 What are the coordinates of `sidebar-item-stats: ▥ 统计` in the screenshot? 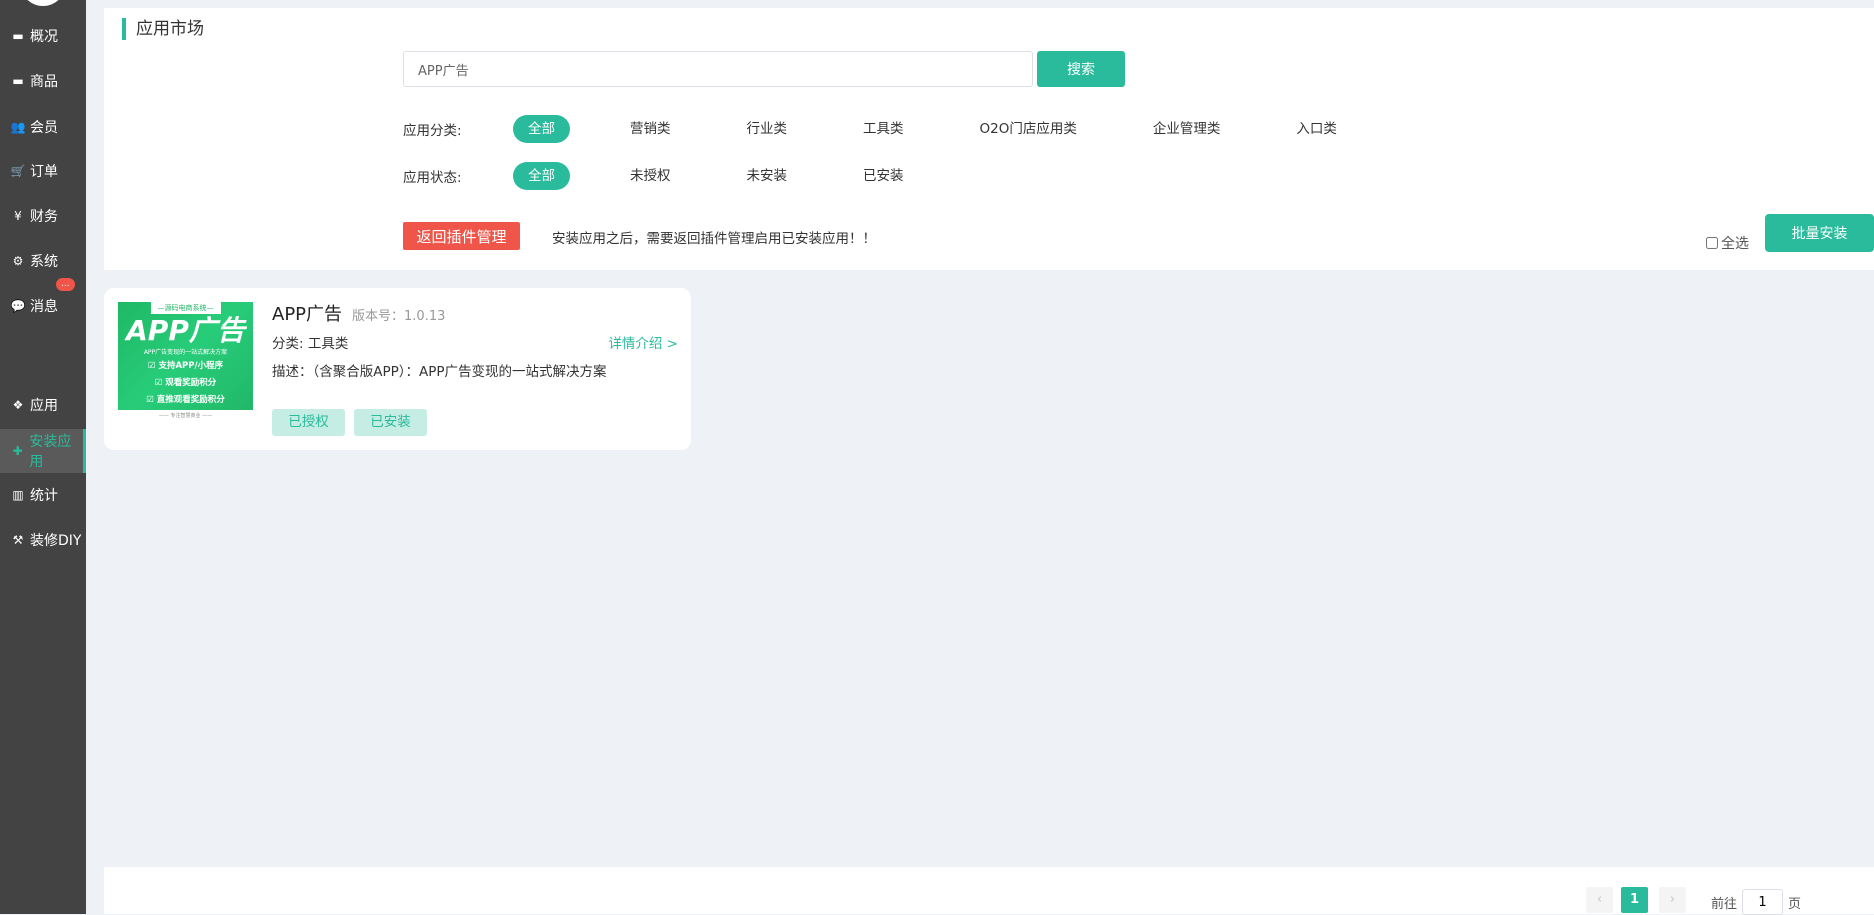 It's located at (43, 495).